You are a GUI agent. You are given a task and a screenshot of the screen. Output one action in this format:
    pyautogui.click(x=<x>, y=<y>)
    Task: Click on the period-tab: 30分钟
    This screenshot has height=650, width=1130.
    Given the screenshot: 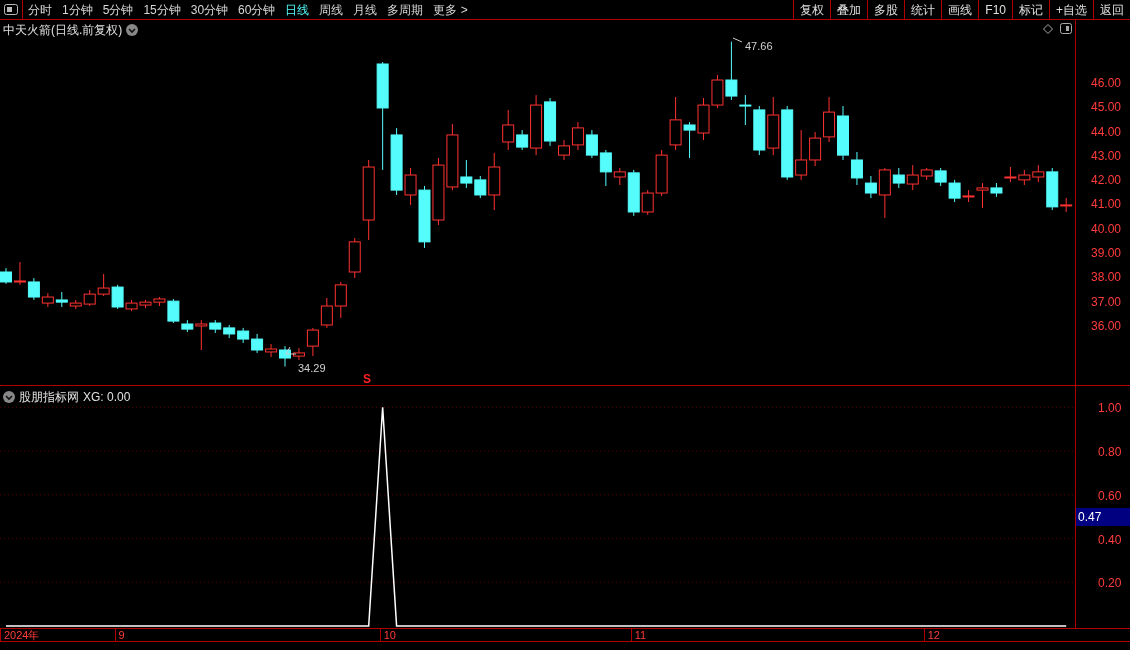 What is the action you would take?
    pyautogui.click(x=209, y=9)
    